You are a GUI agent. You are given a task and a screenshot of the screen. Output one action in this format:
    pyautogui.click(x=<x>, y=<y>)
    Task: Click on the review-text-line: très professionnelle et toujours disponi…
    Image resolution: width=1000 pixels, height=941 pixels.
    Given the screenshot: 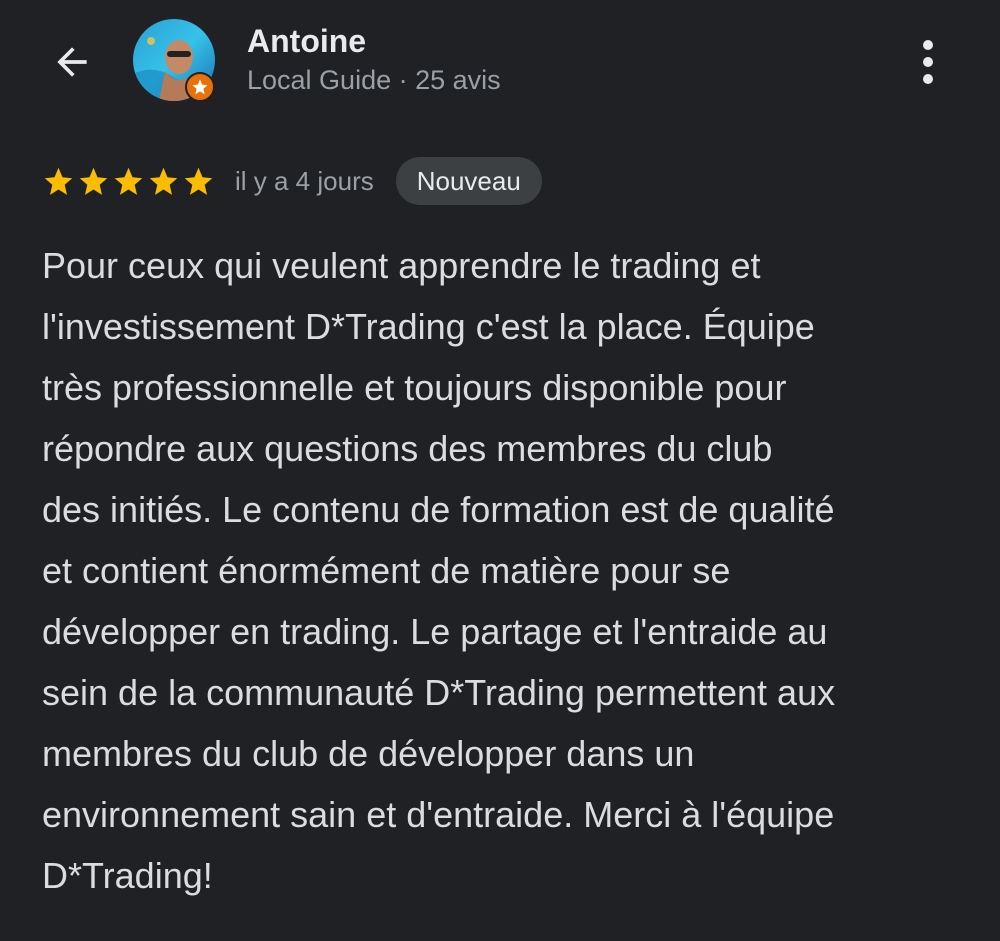 What is the action you would take?
    pyautogui.click(x=414, y=387)
    